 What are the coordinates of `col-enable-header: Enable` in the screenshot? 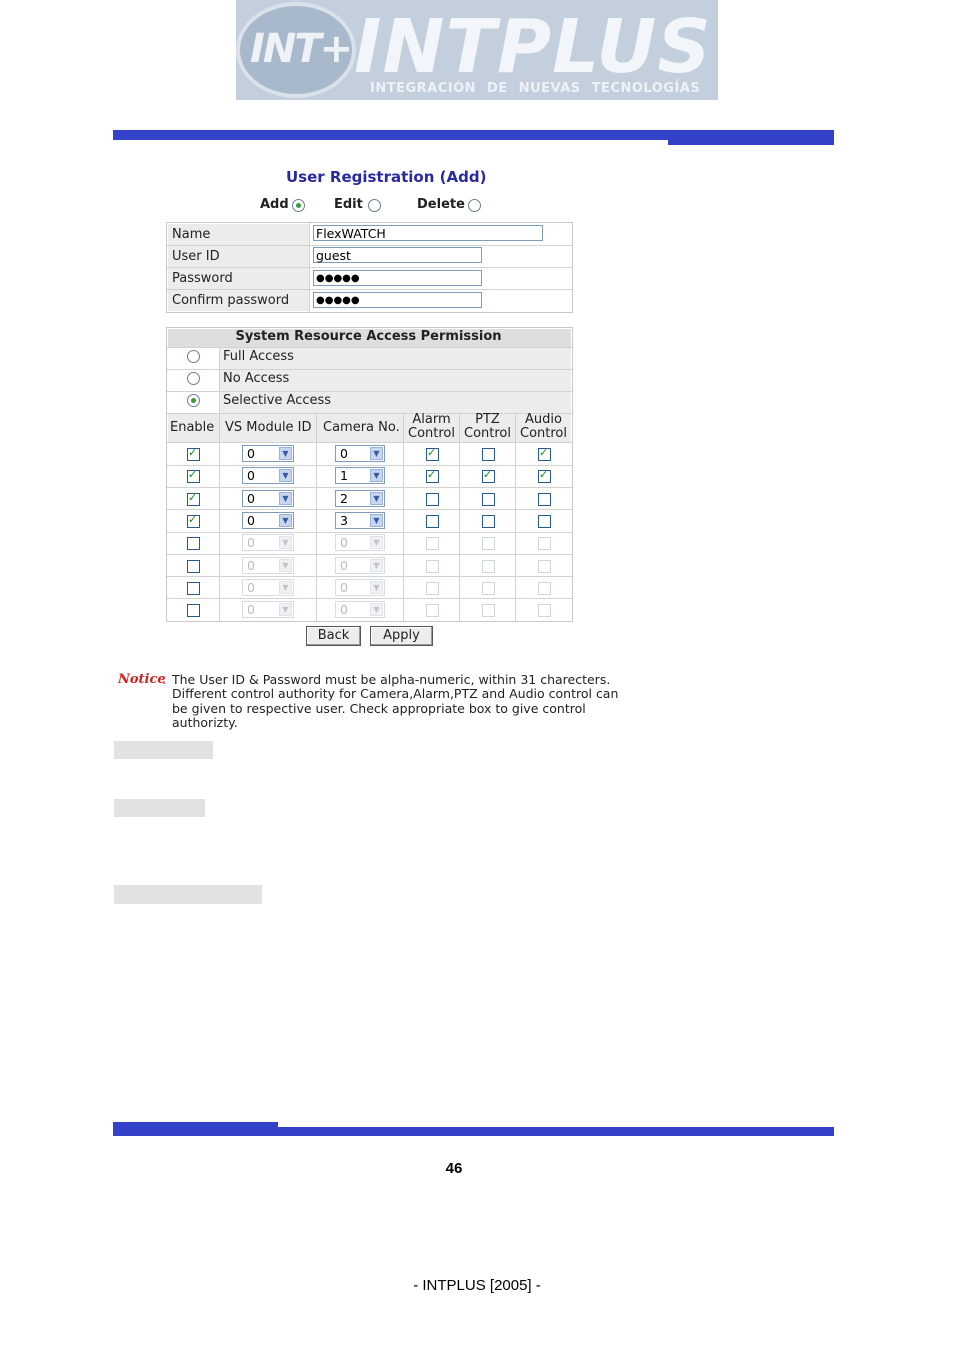 It's located at (192, 427).